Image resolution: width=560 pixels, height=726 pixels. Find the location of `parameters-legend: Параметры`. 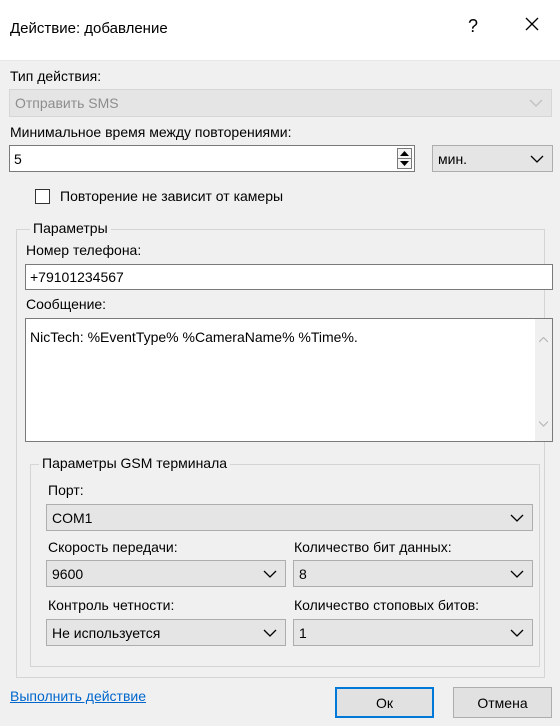

parameters-legend: Параметры is located at coordinates (70, 228).